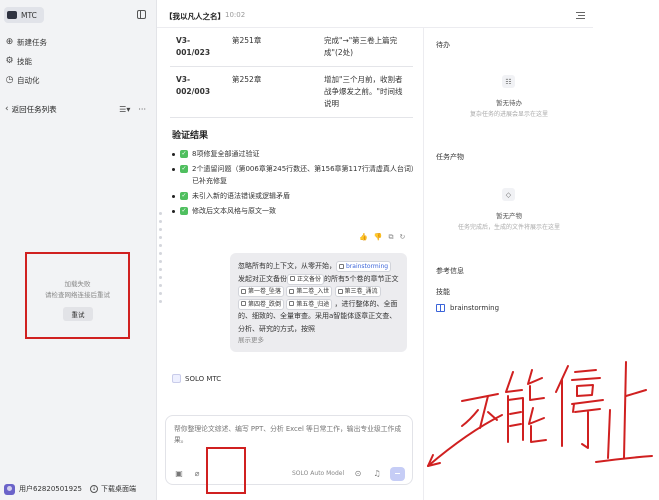 The image size is (659, 500). Describe the element at coordinates (390, 237) in the screenshot. I see `copy-icon: ⧉` at that location.